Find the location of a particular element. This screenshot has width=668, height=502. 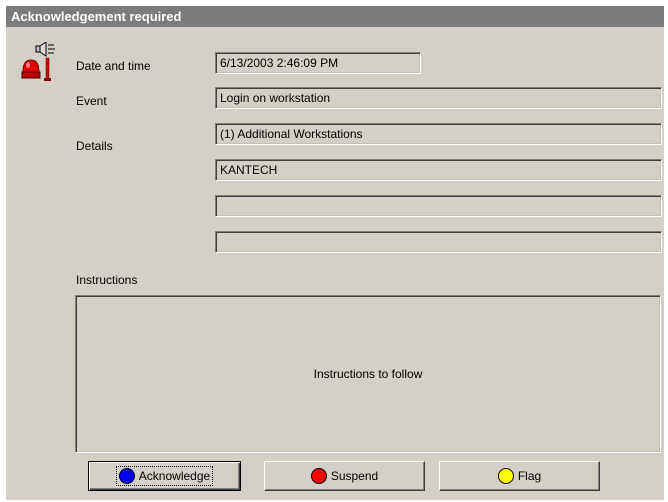

suspend-button: Suspend is located at coordinates (344, 476).